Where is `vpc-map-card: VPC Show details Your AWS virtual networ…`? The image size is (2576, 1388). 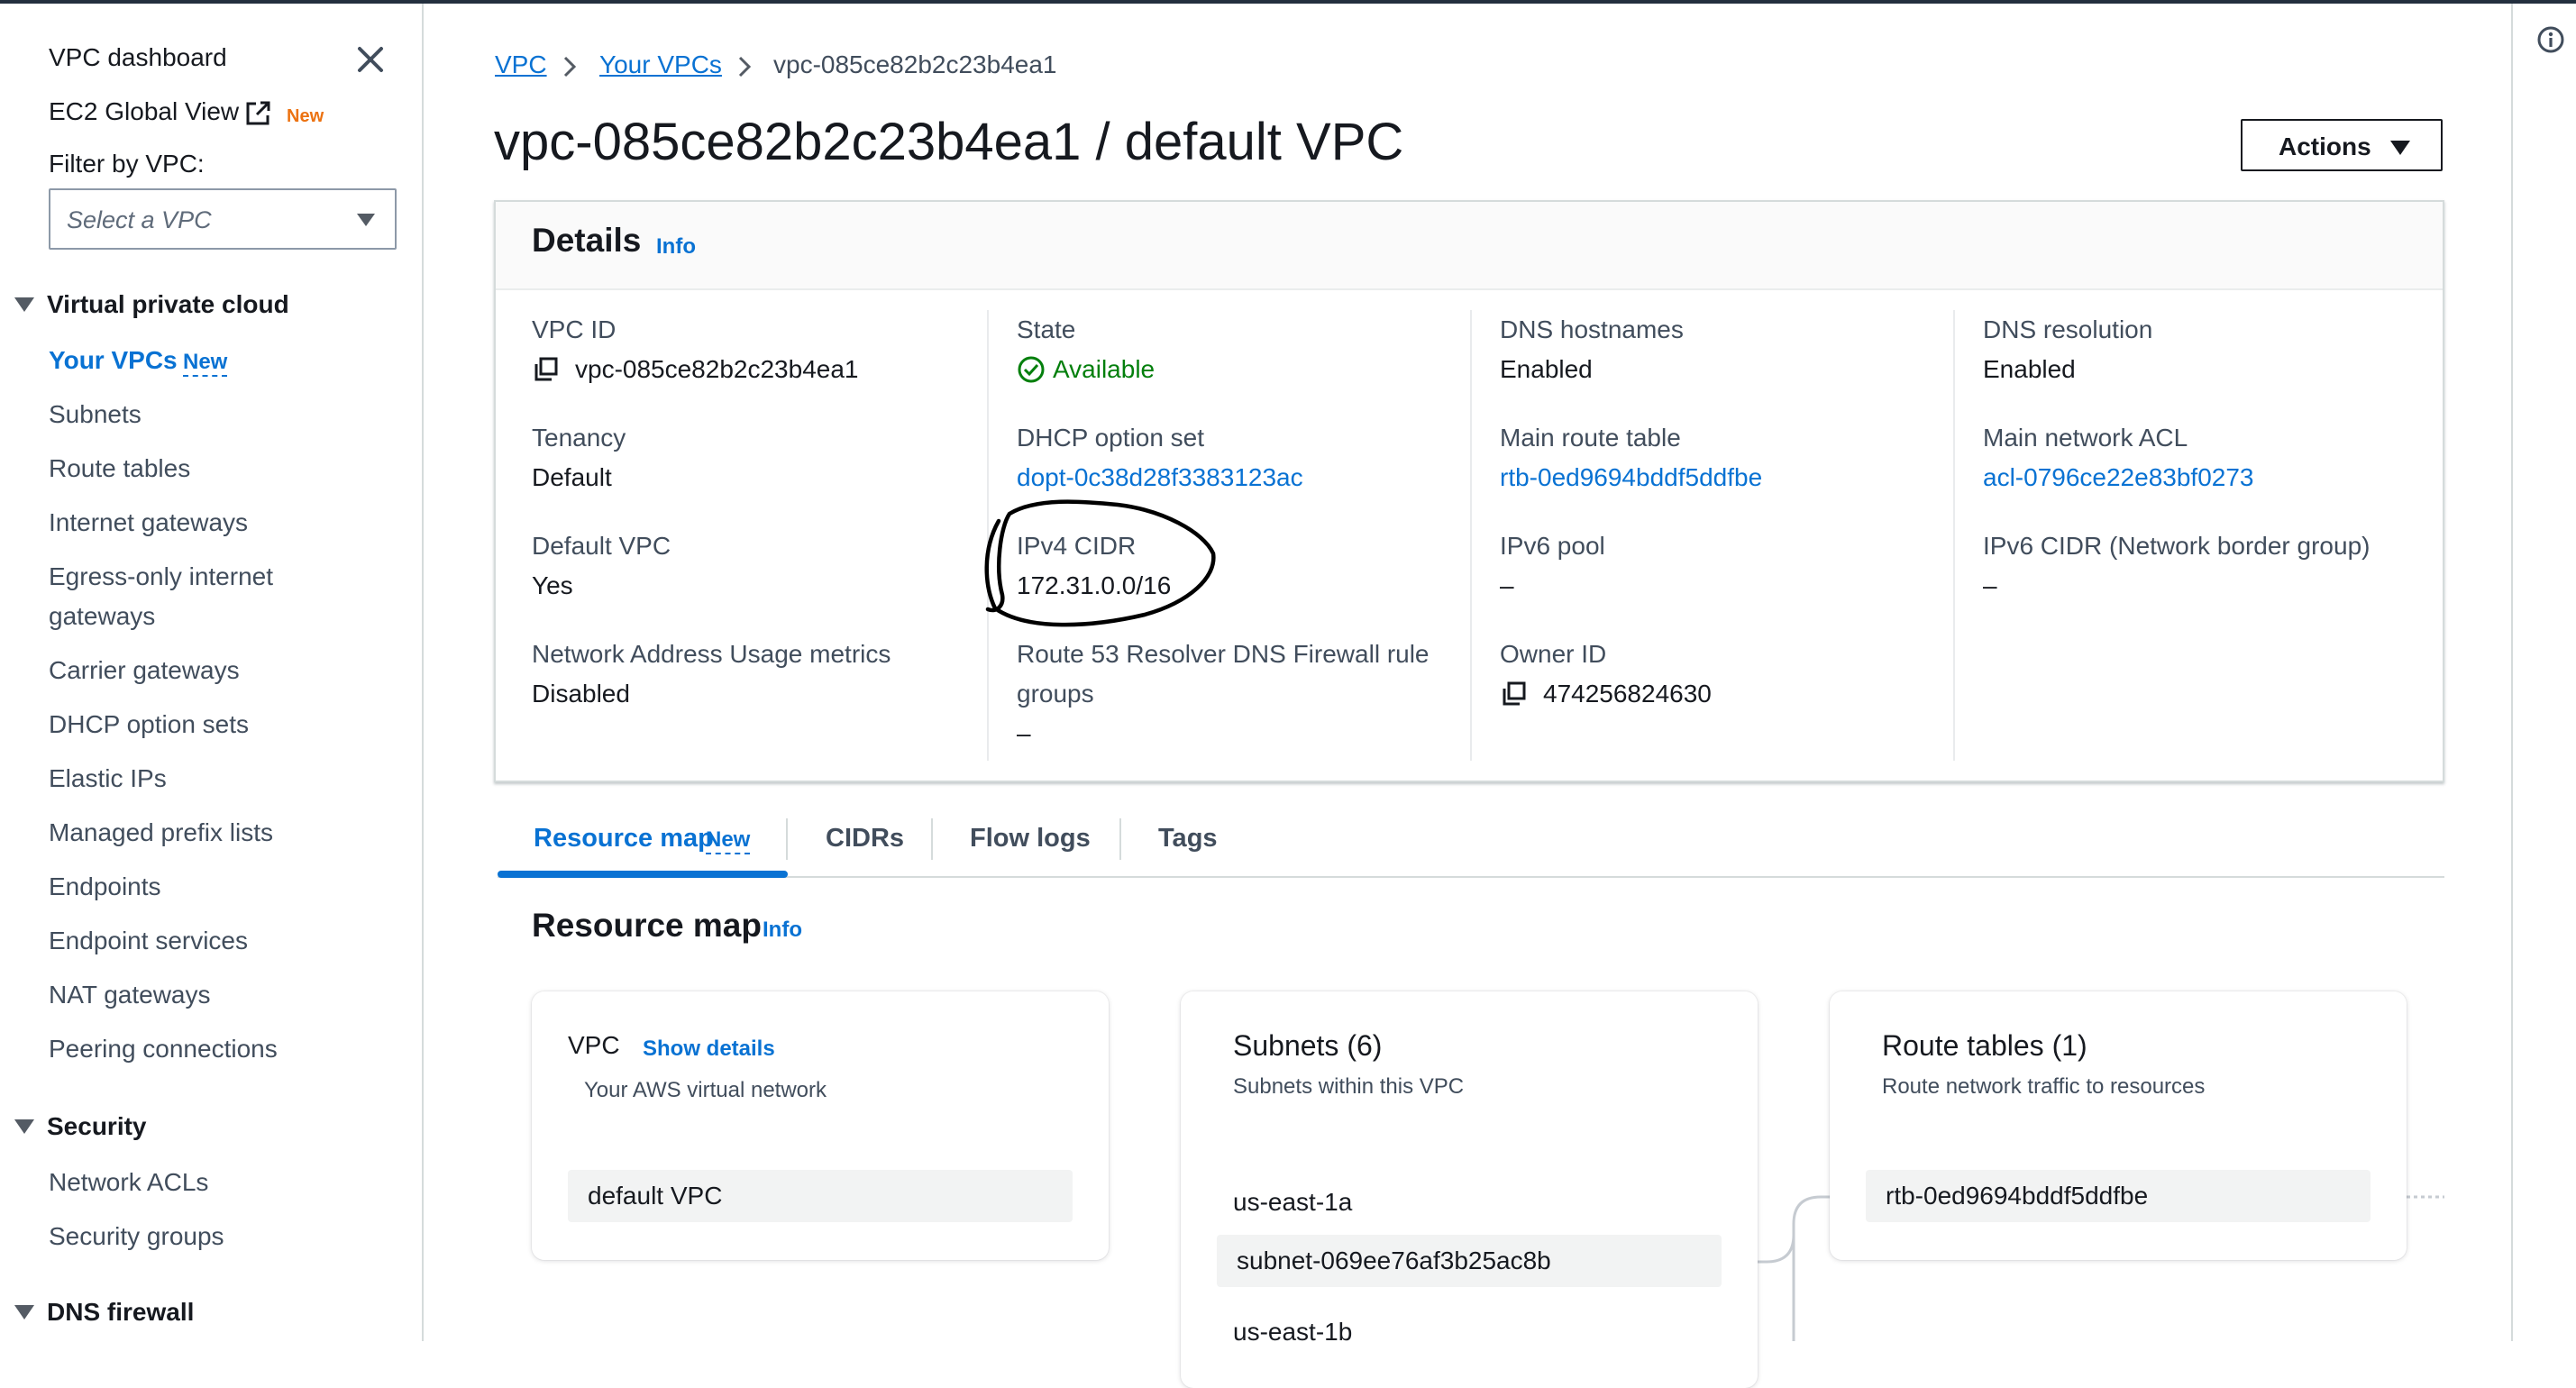
vpc-map-card: VPC Show details Your AWS virtual networ… is located at coordinates (820, 1125).